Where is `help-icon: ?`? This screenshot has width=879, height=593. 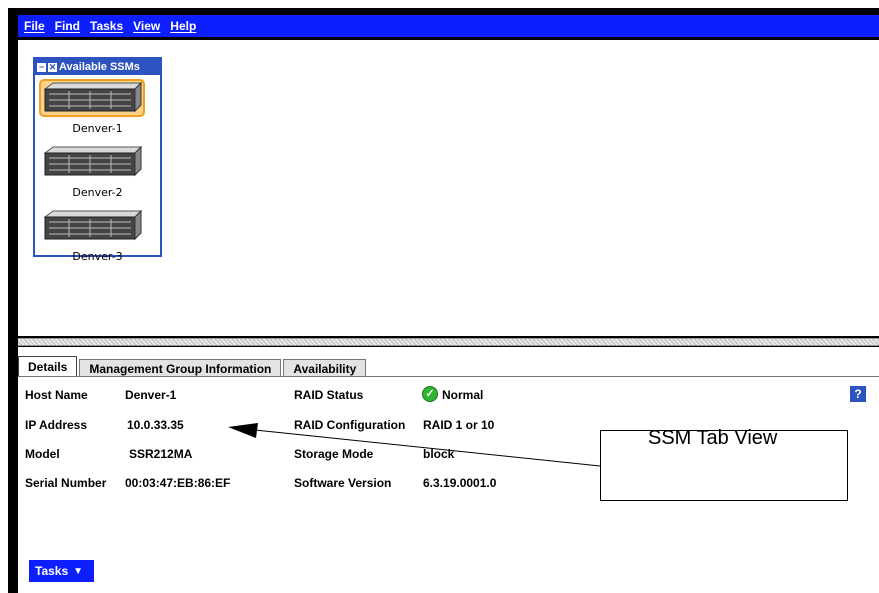
help-icon: ? is located at coordinates (858, 394).